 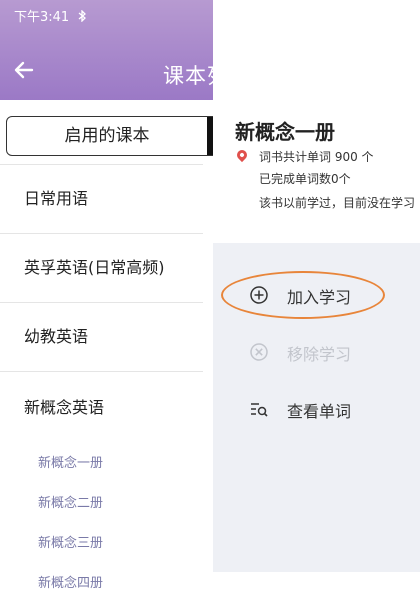 I want to click on add-to-study-label: 加入学习, so click(x=319, y=297).